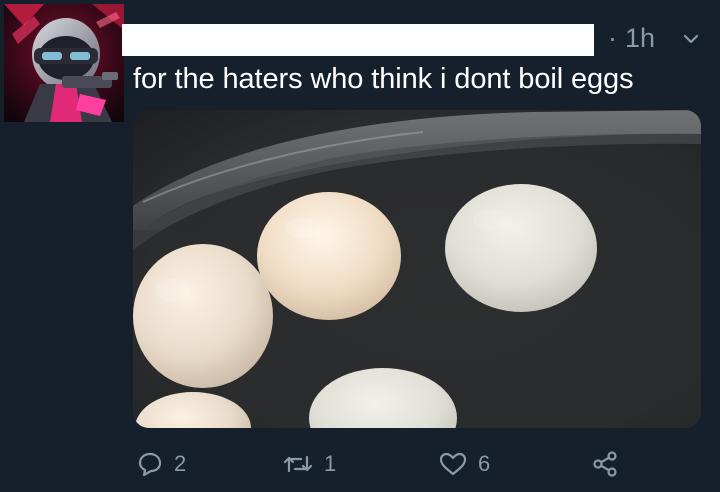 The height and width of the screenshot is (492, 720). I want to click on like-count: 6, so click(484, 463).